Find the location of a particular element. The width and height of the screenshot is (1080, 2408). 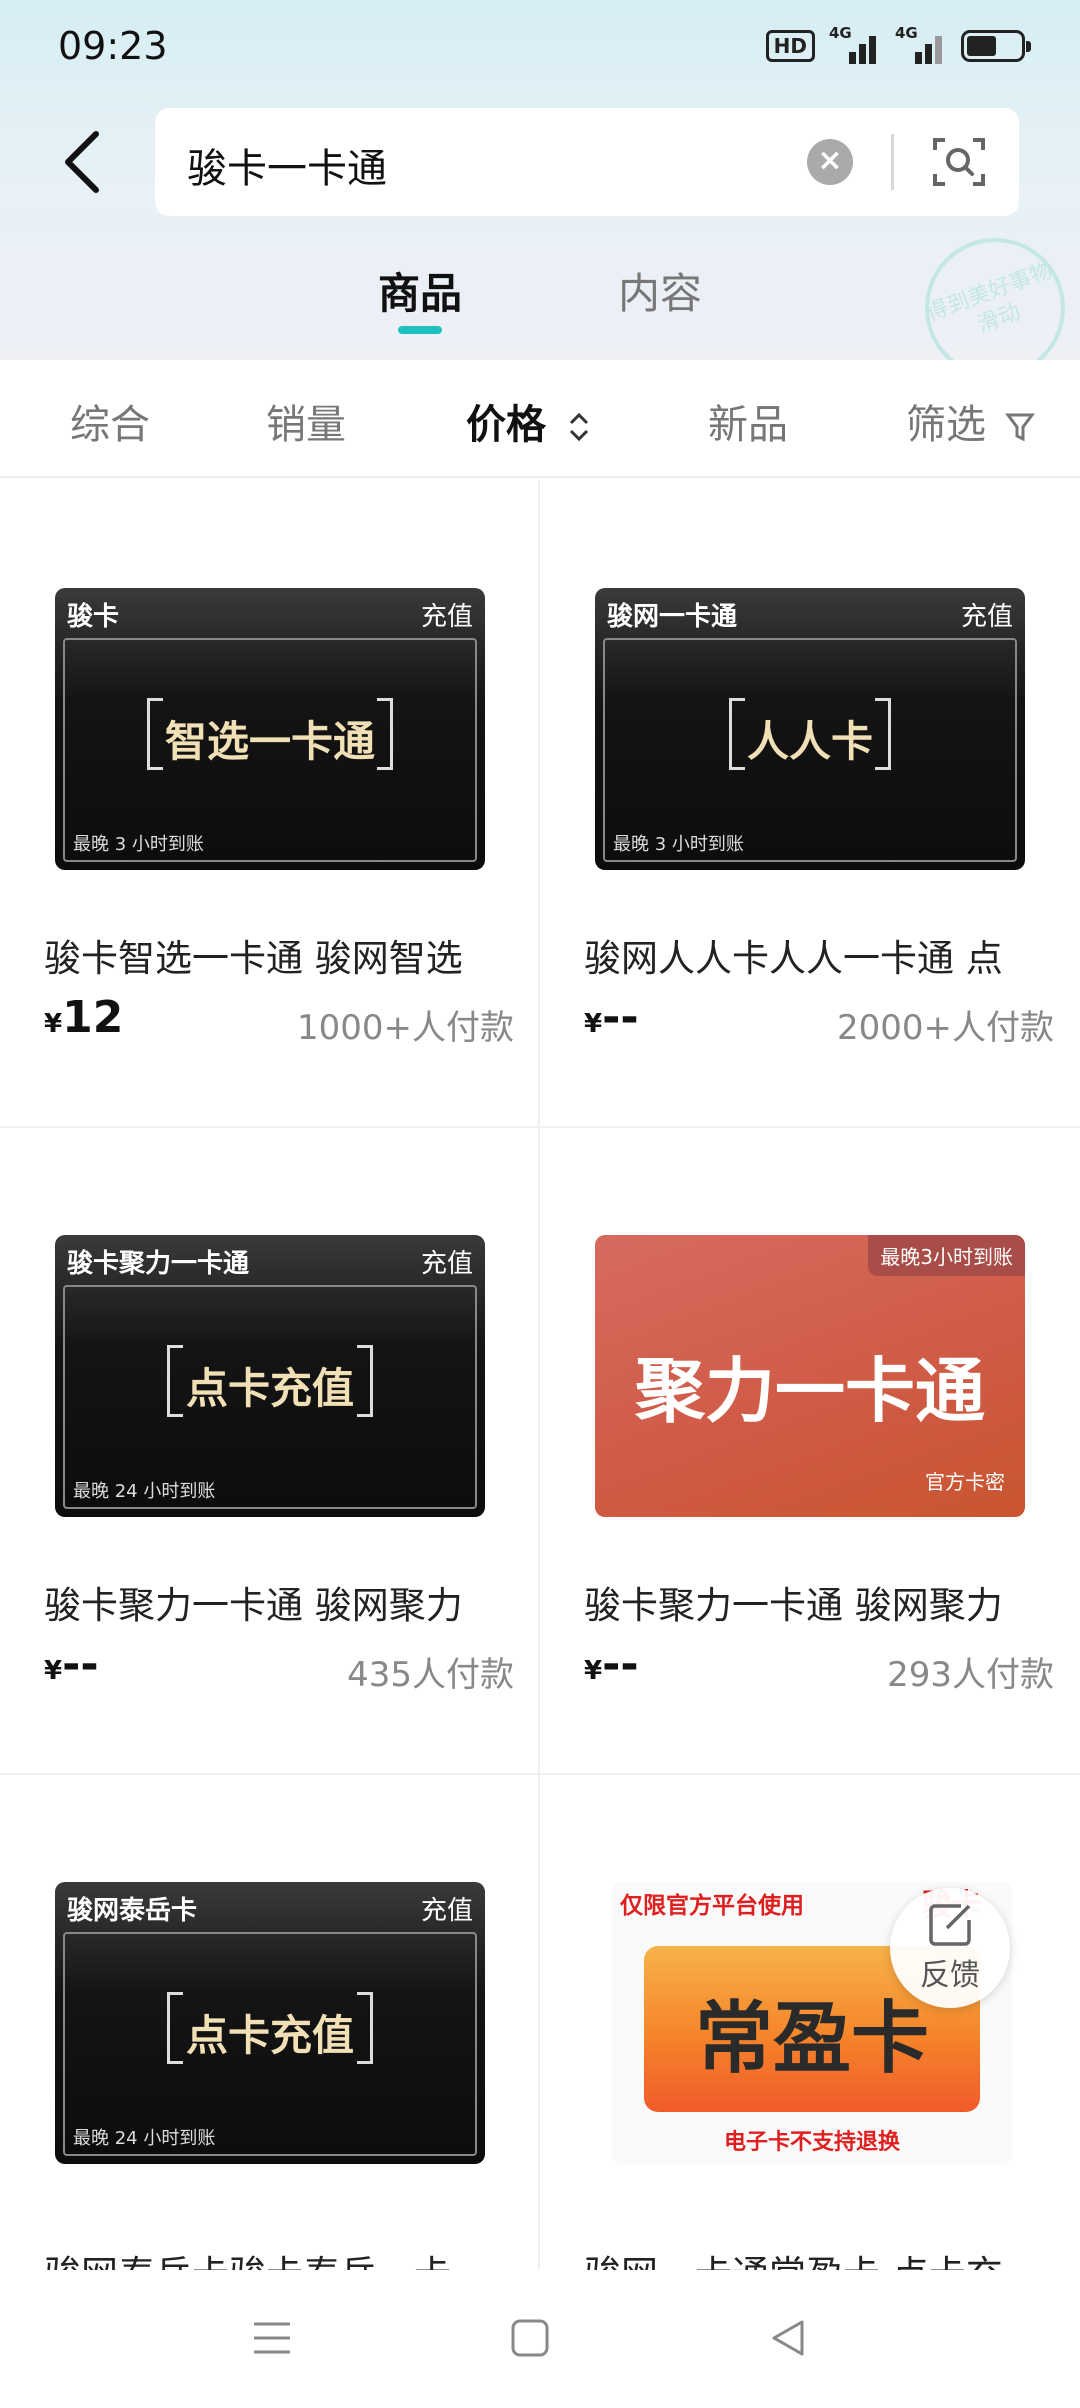

sort-price: 价格 is located at coordinates (529, 421).